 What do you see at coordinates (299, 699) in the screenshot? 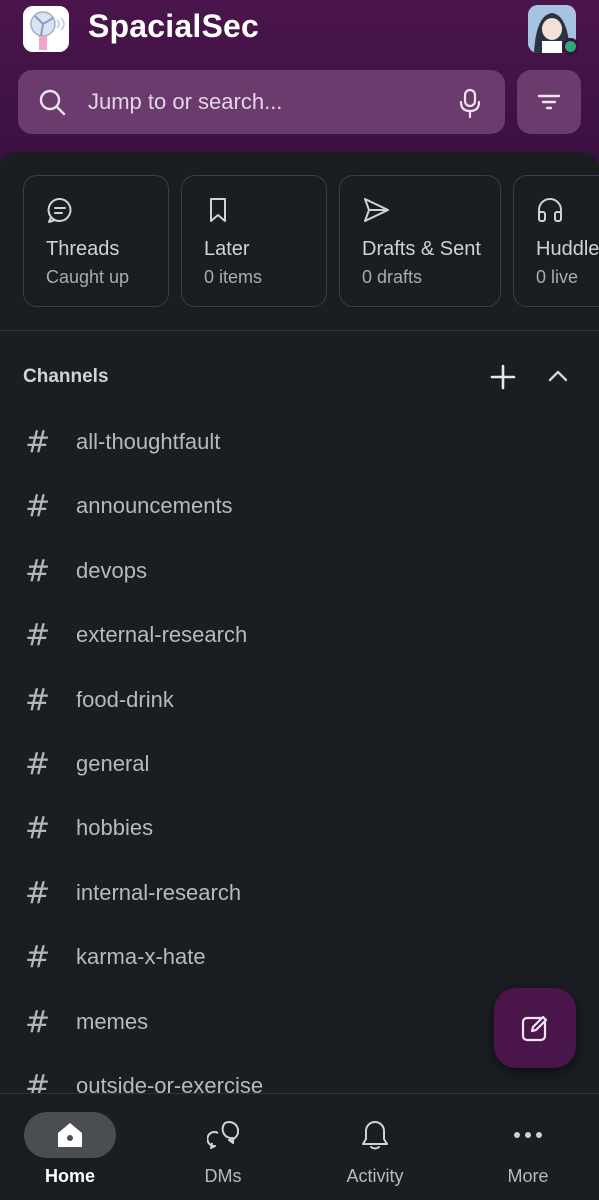
I see `channel-item: # food-drink` at bounding box center [299, 699].